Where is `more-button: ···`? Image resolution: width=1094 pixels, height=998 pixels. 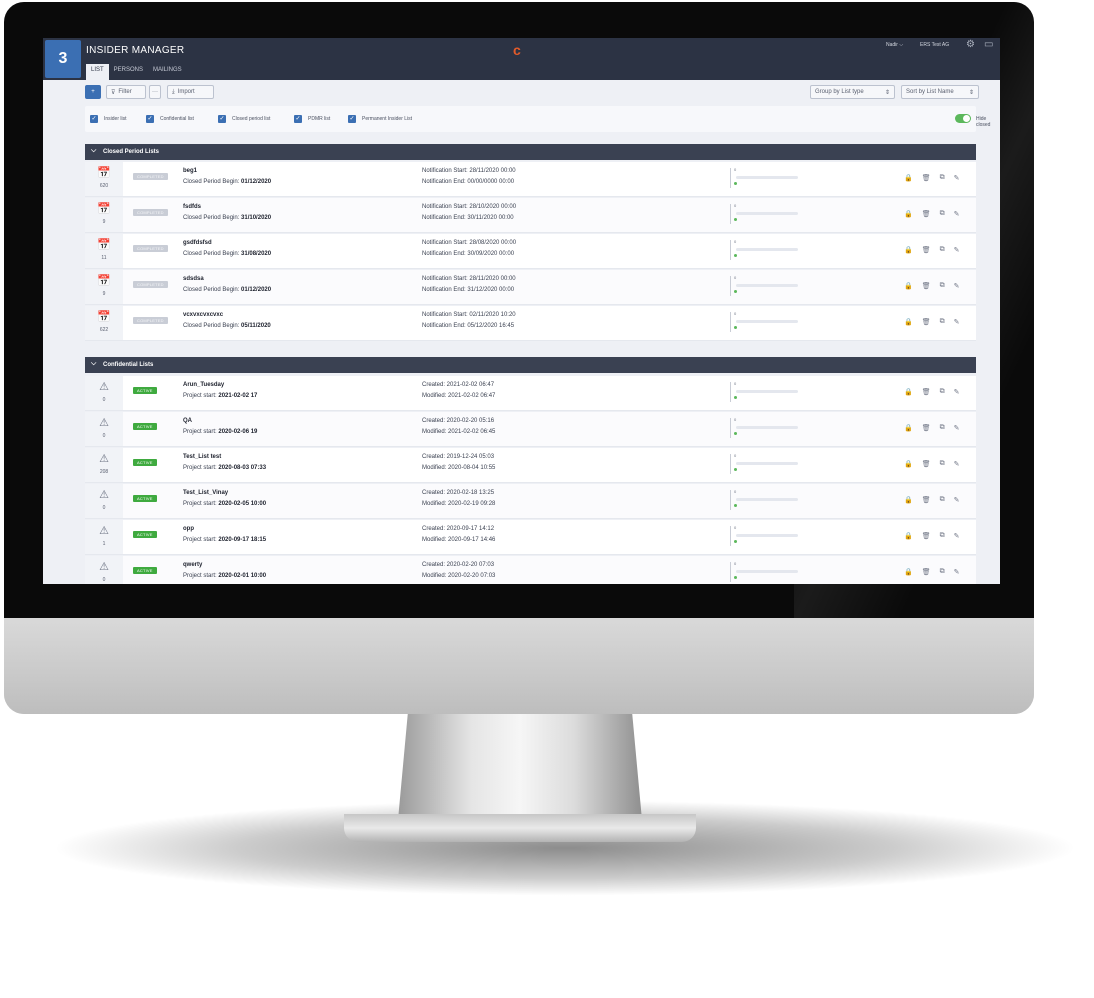 more-button: ··· is located at coordinates (155, 92).